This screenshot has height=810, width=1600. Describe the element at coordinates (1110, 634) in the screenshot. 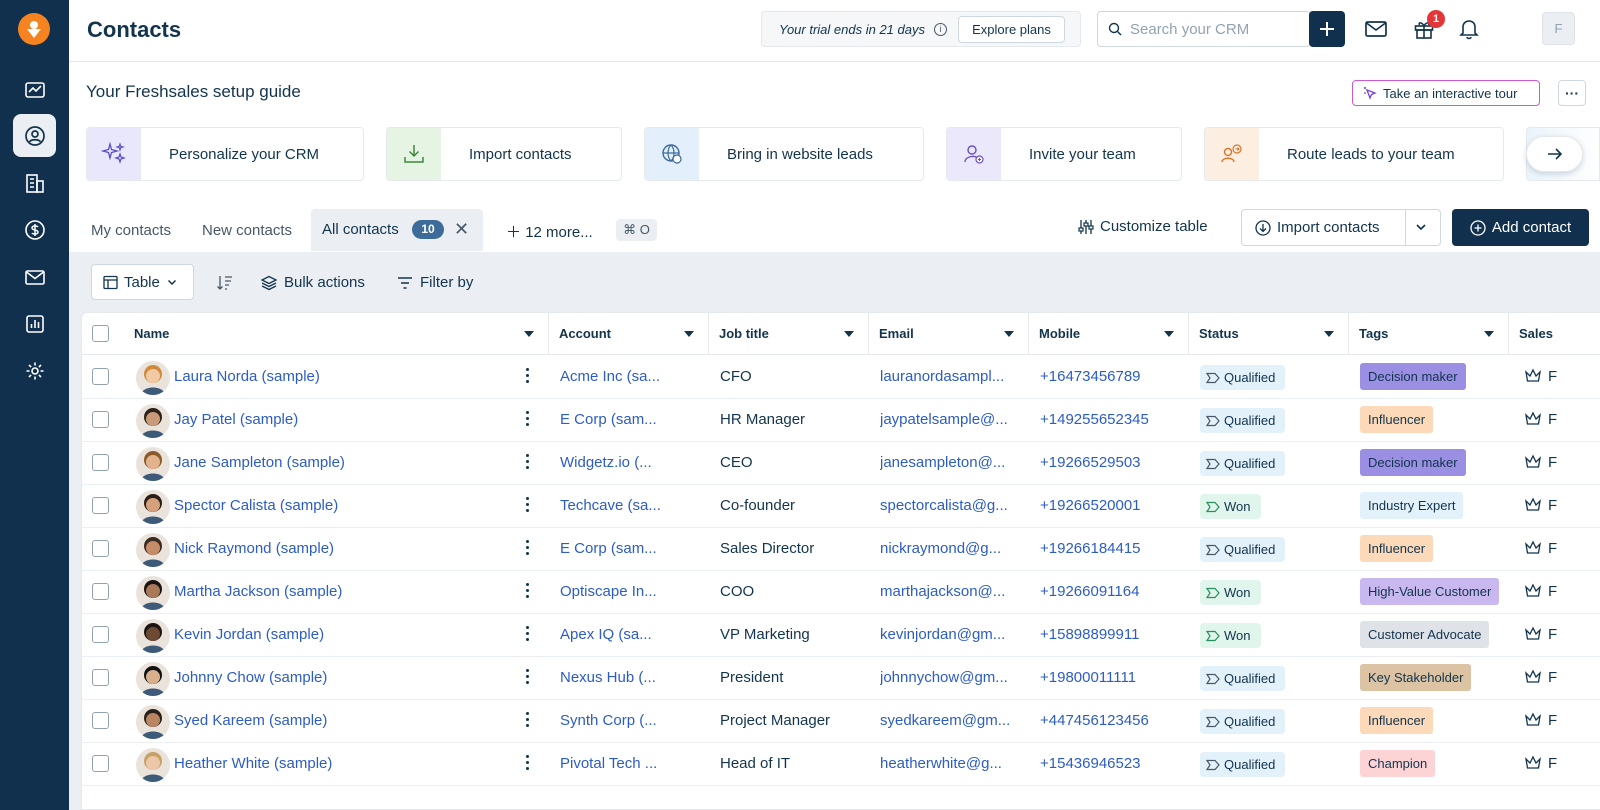

I see `mobile-link: +15898899911` at that location.